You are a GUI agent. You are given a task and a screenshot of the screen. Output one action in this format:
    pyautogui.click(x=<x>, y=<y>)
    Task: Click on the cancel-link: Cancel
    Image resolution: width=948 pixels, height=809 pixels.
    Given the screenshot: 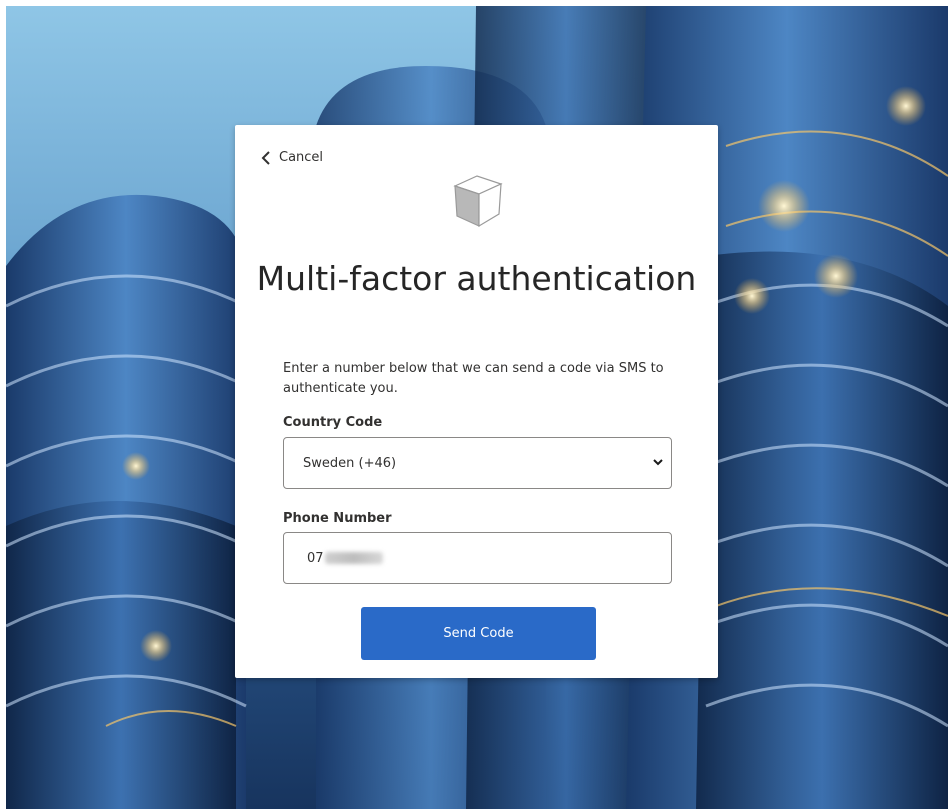 What is the action you would take?
    pyautogui.click(x=291, y=157)
    